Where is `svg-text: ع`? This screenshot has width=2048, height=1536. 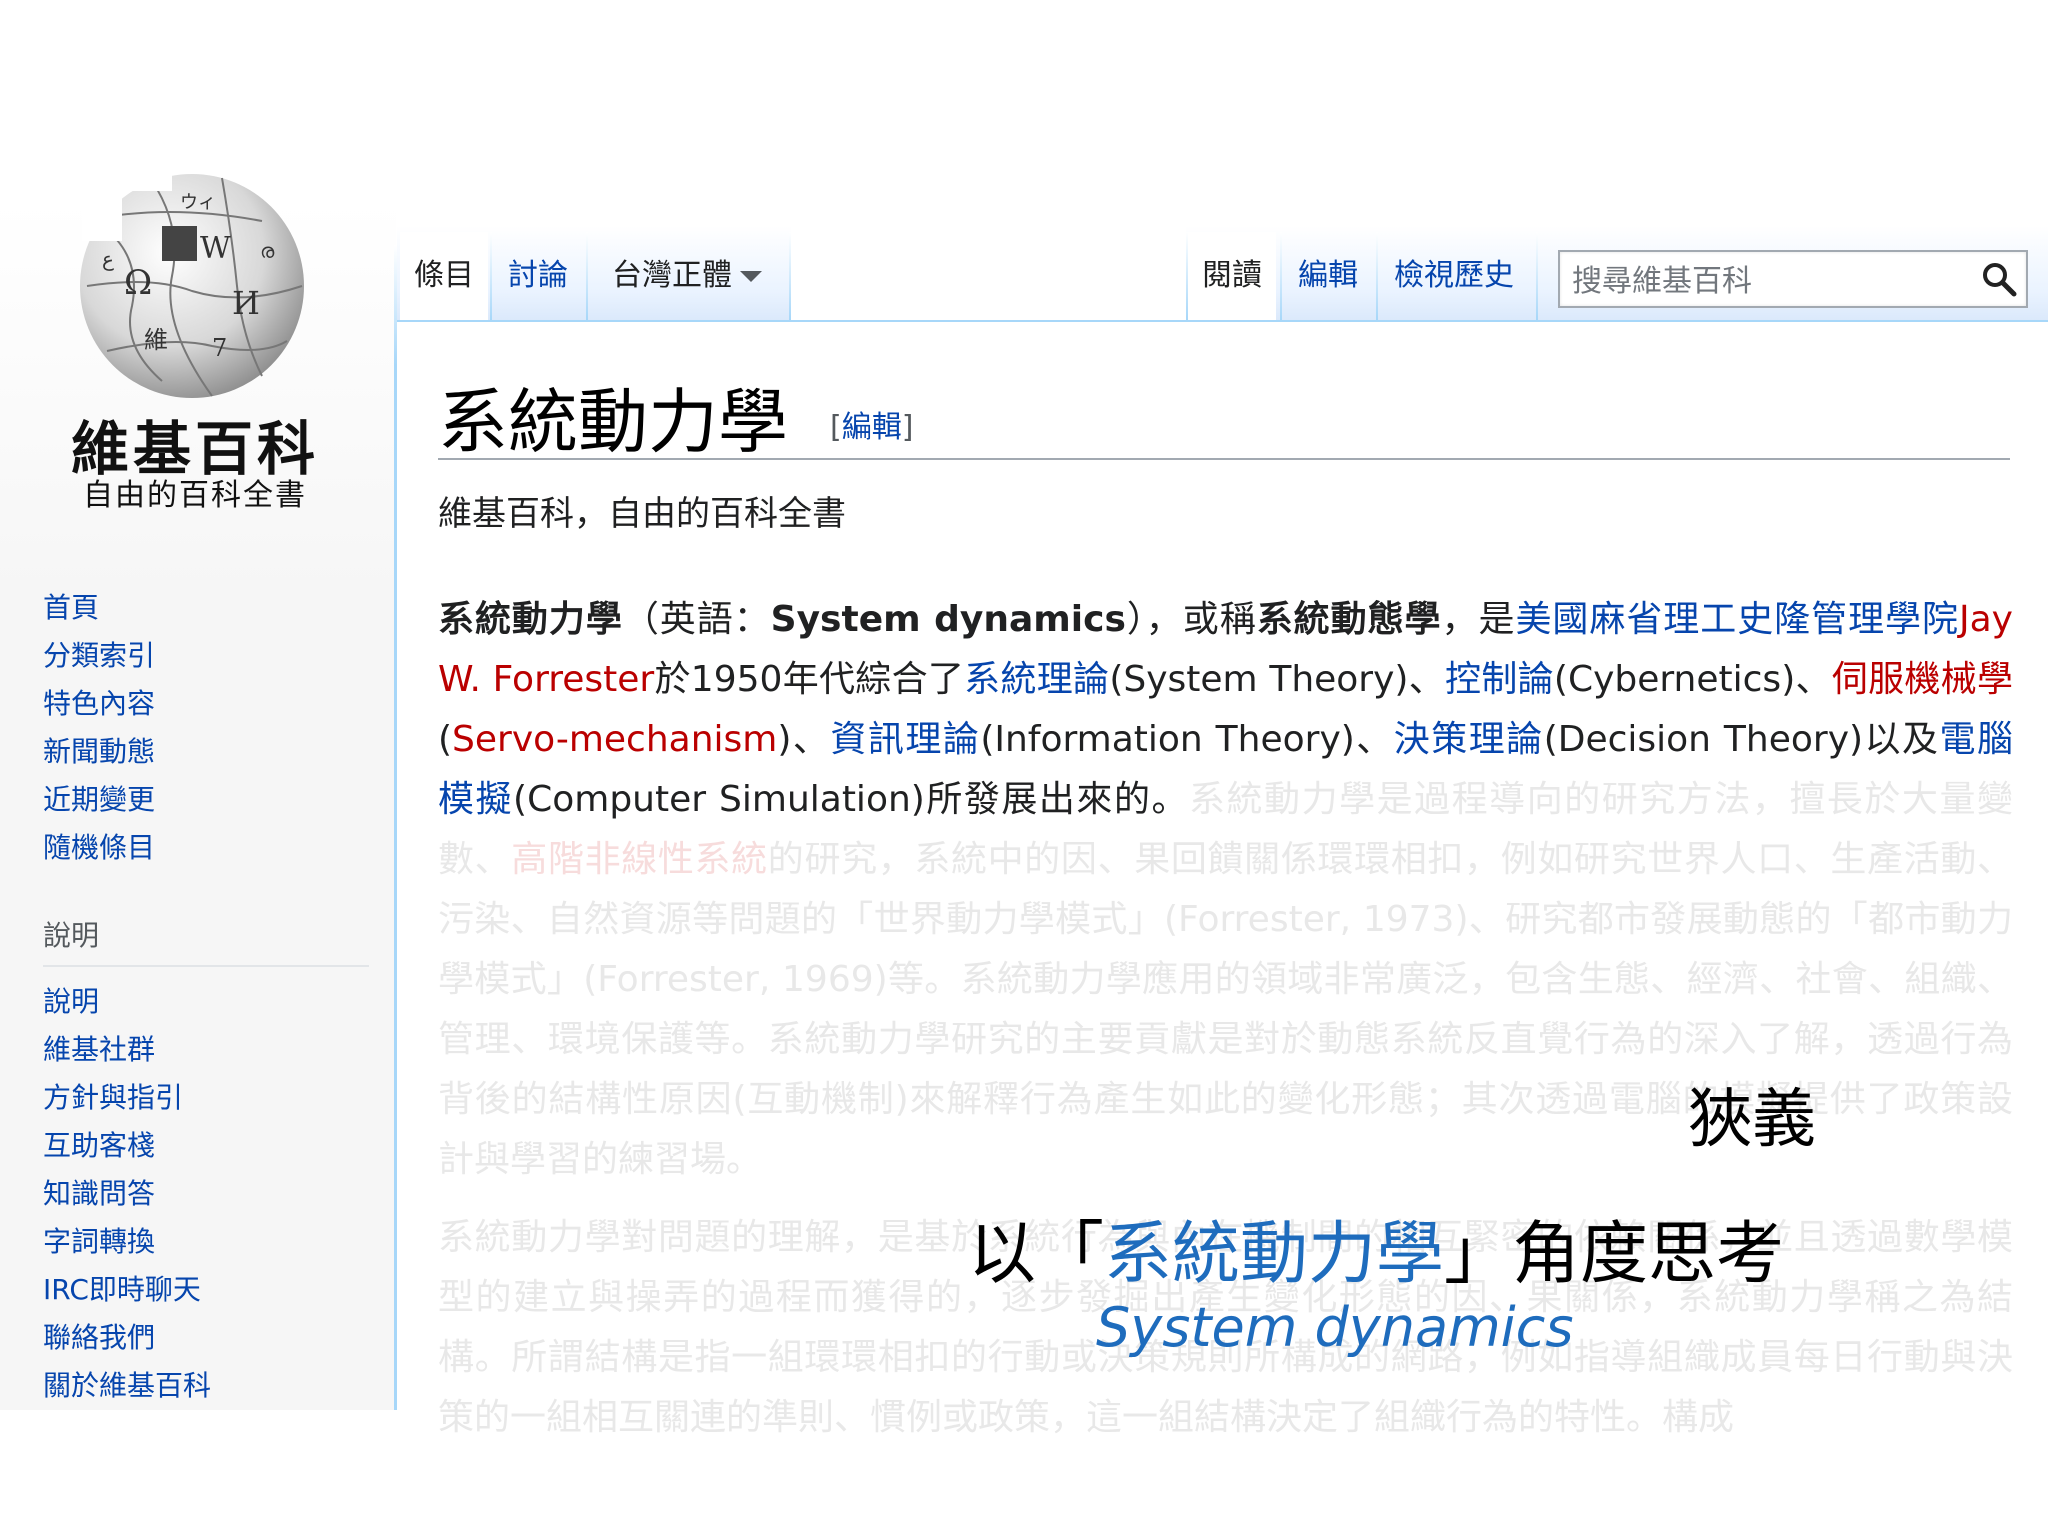
svg-text: ع is located at coordinates (108, 259).